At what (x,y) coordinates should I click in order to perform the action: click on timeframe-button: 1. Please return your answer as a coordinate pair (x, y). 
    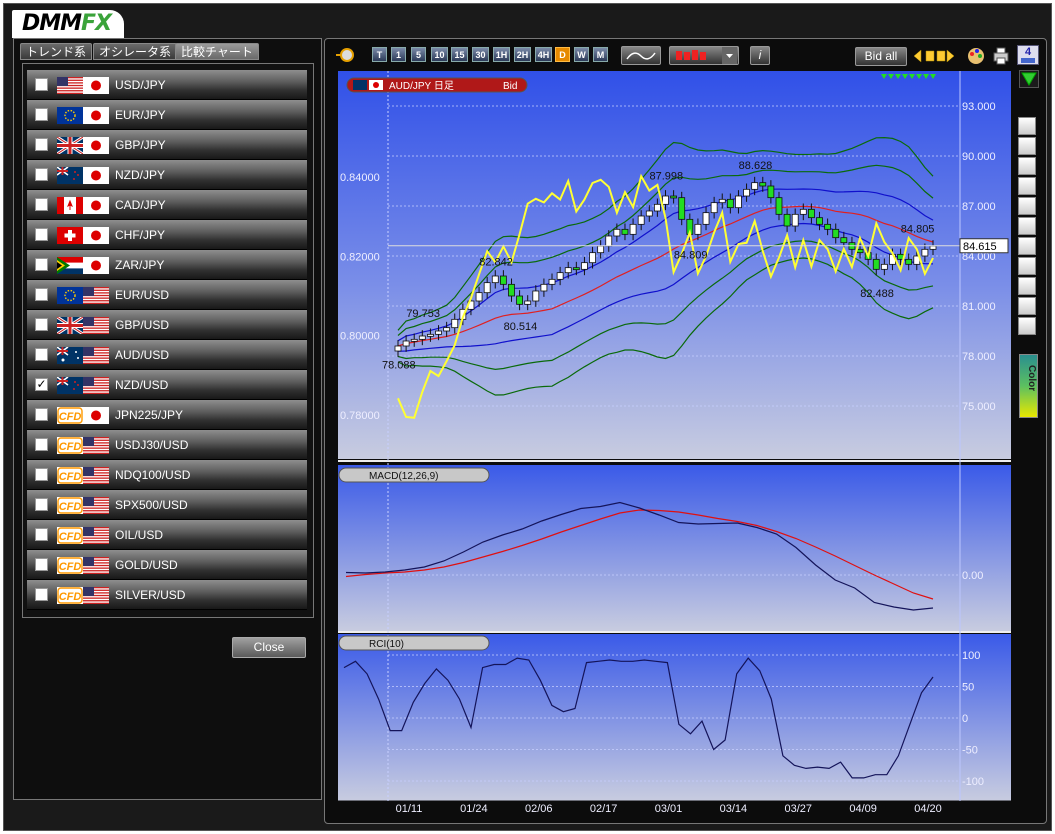
    Looking at the image, I should click on (398, 54).